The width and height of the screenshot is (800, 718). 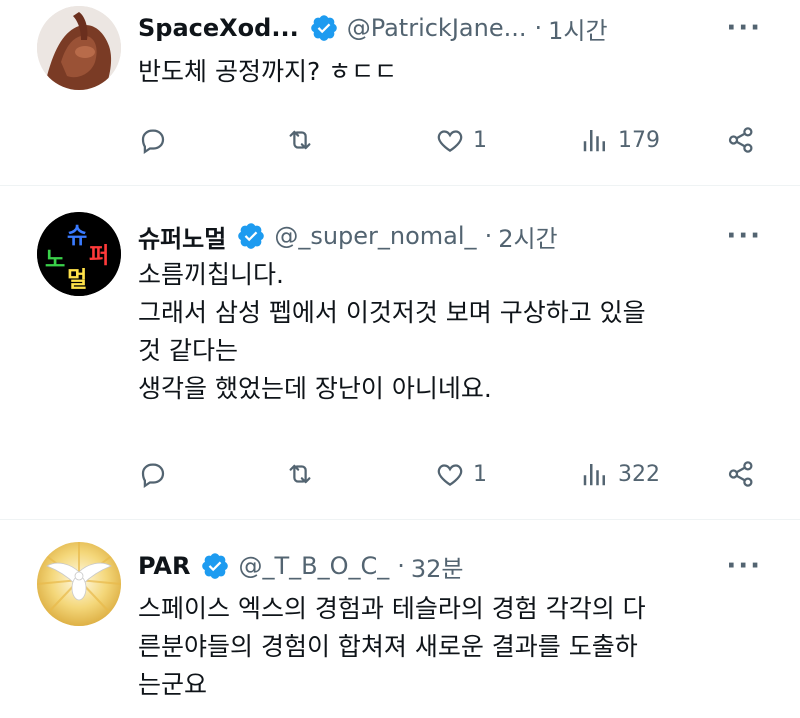 I want to click on display-name: PAR, so click(x=164, y=566).